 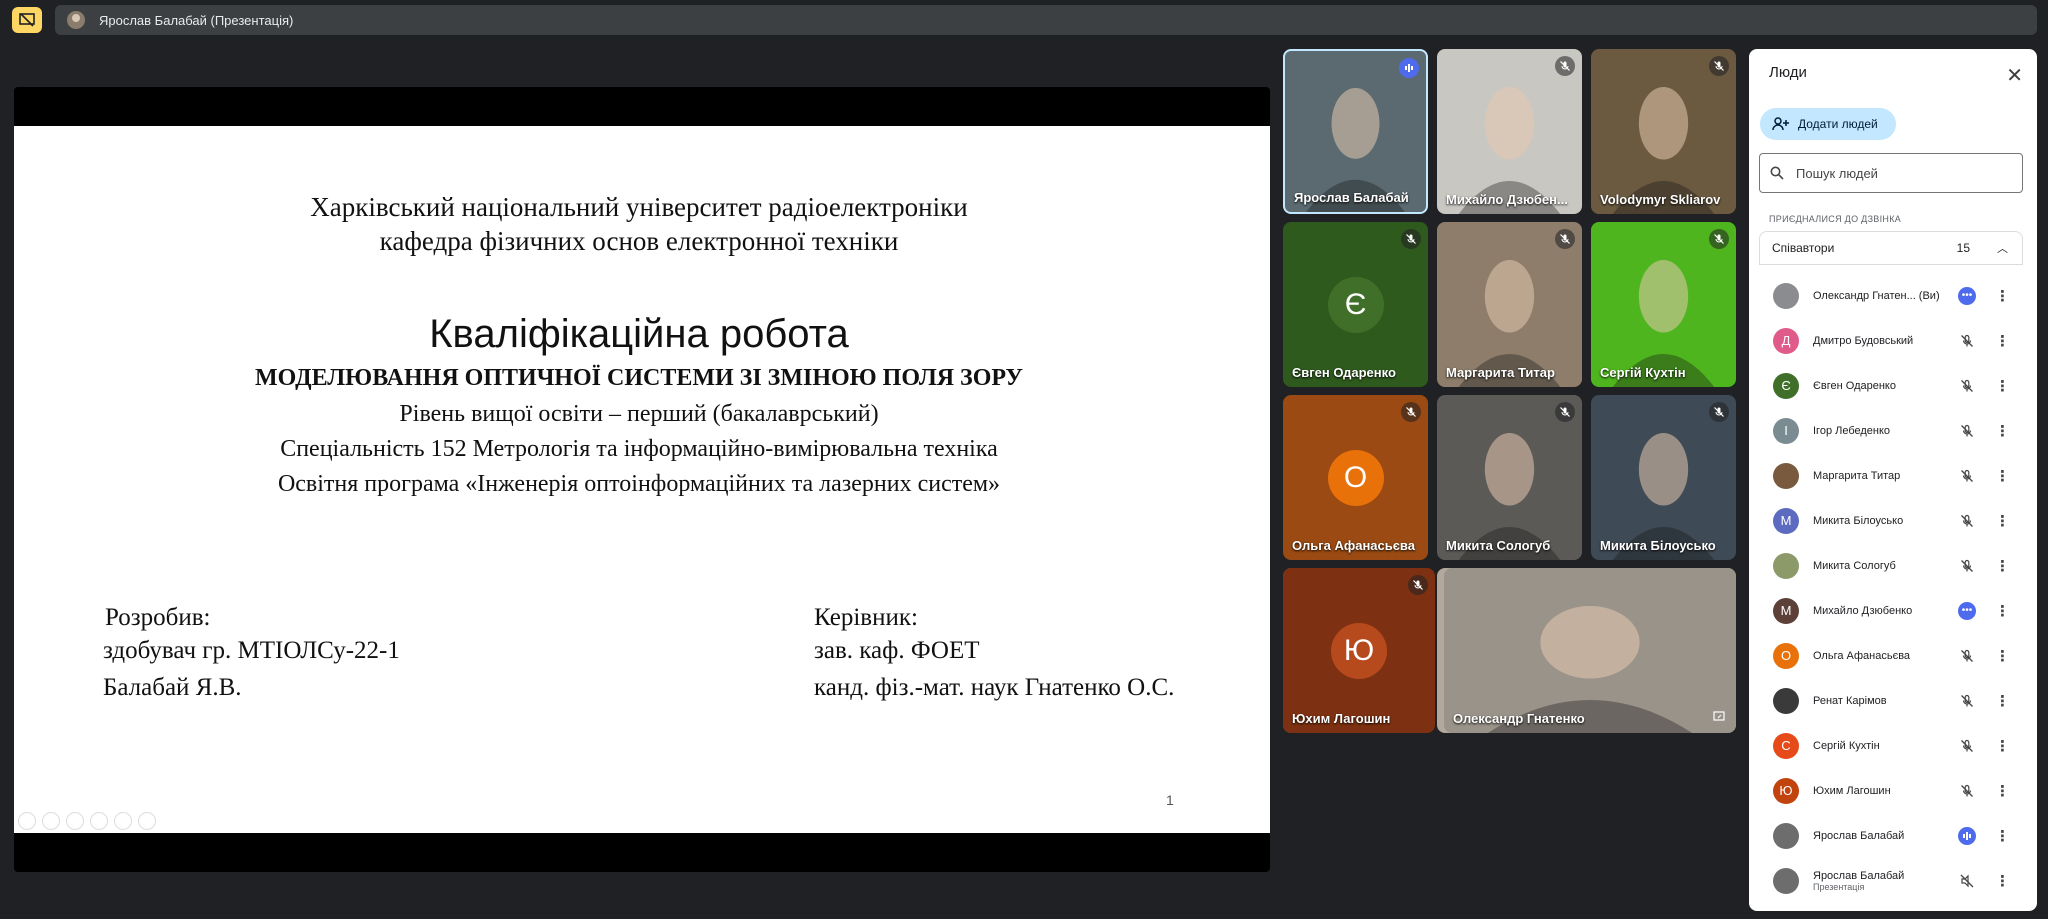 What do you see at coordinates (1046, 20) in the screenshot?
I see `presentation-pill: Ярослав Балабай (Презентація)` at bounding box center [1046, 20].